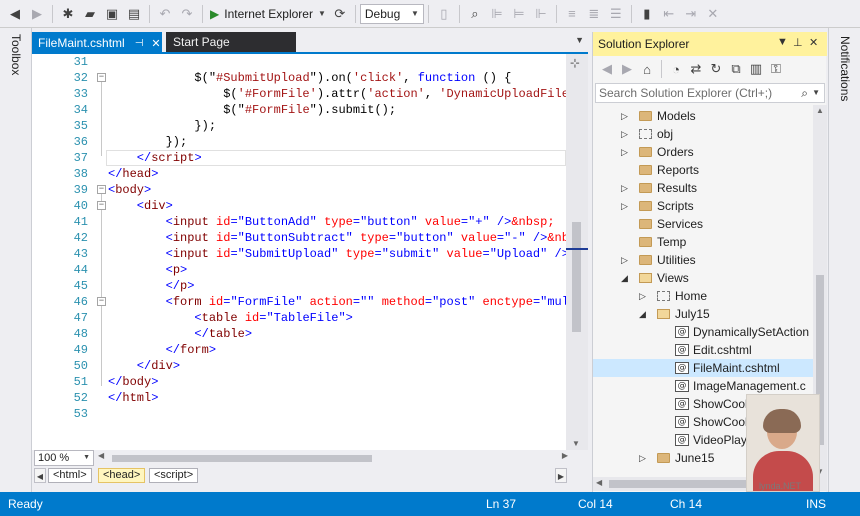 The image size is (860, 516). What do you see at coordinates (756, 69) in the screenshot?
I see `show-all-files-icon: ▥` at bounding box center [756, 69].